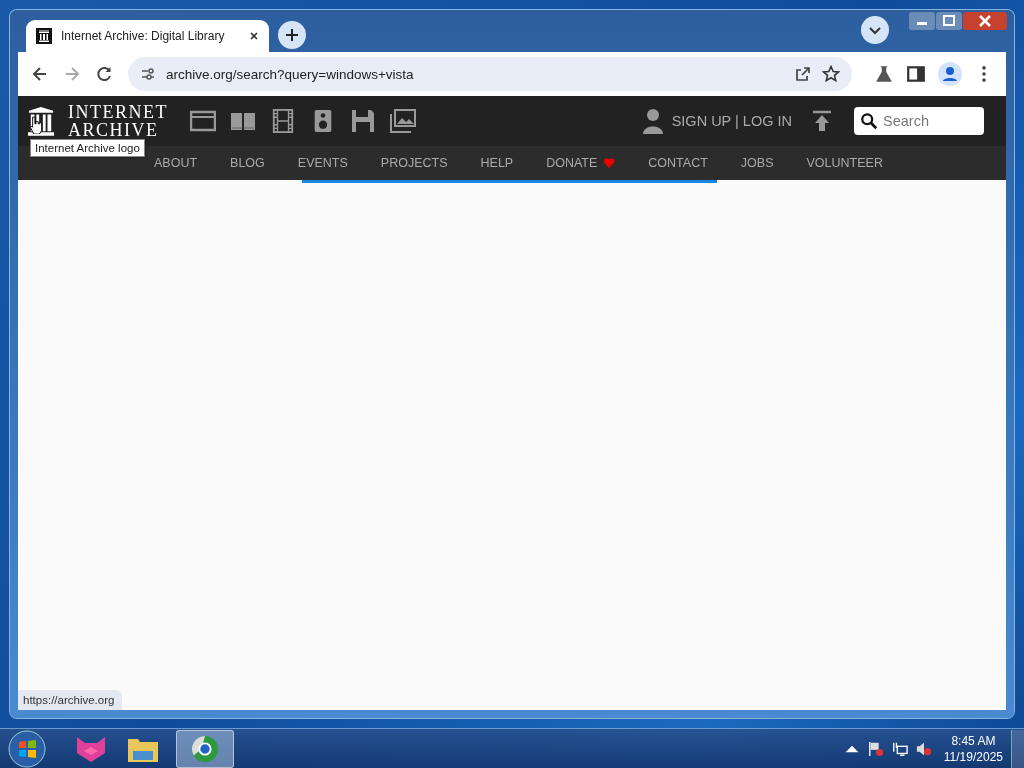 This screenshot has width=1024, height=768. What do you see at coordinates (104, 74) in the screenshot?
I see `reload-icon` at bounding box center [104, 74].